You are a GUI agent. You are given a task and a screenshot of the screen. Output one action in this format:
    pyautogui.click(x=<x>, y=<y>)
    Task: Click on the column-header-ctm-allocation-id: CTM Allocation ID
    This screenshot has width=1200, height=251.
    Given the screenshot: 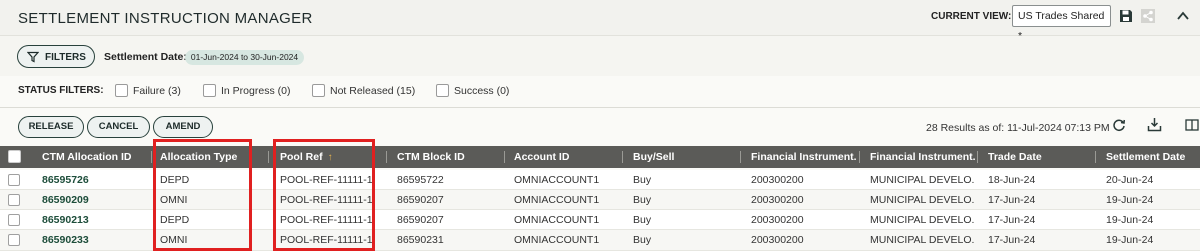 What is the action you would take?
    pyautogui.click(x=86, y=157)
    